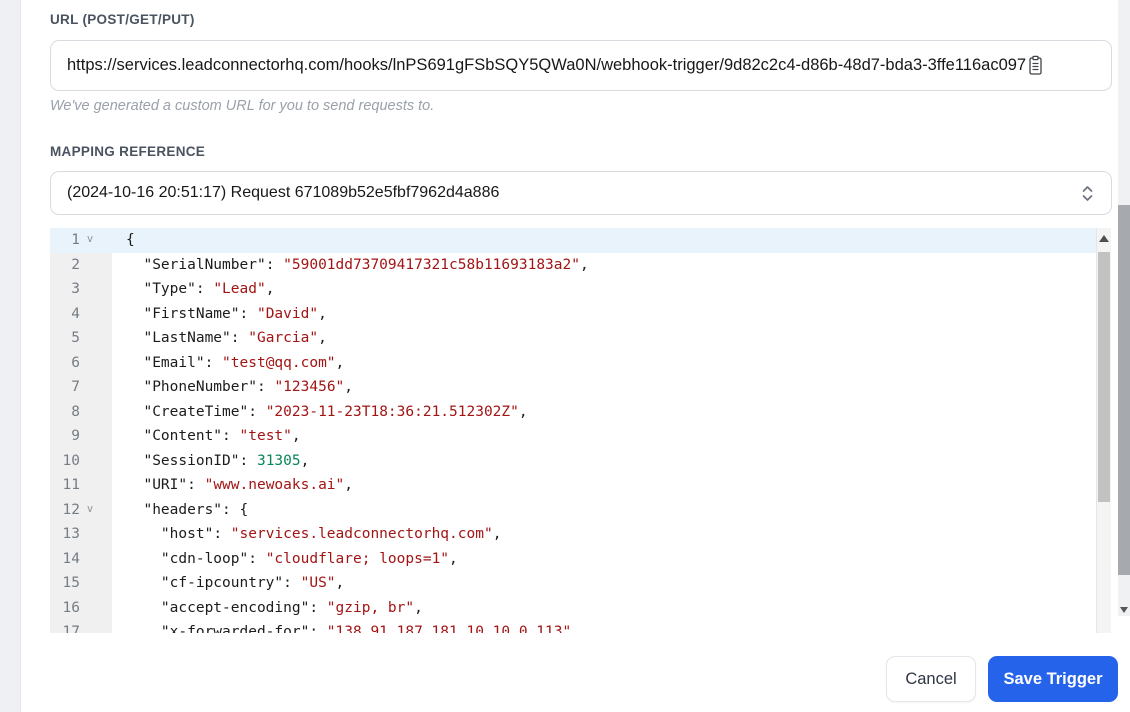 Image resolution: width=1130 pixels, height=712 pixels. I want to click on select-up-down-chevrons-icon, so click(1087, 193).